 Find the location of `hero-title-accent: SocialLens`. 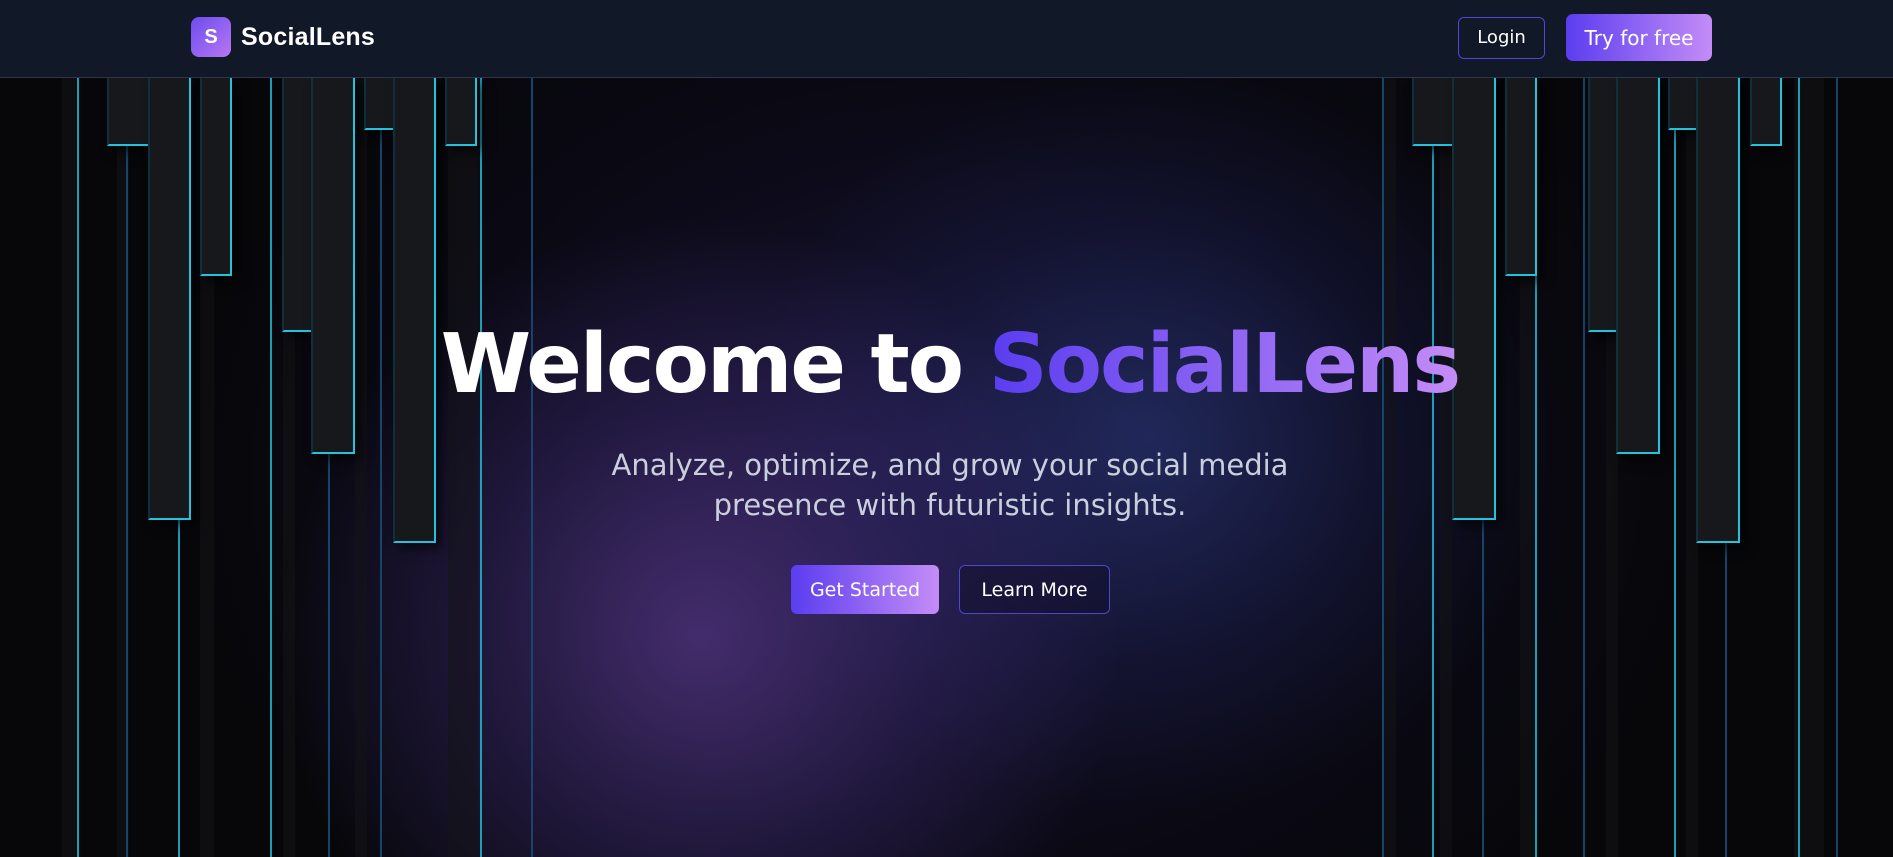

hero-title-accent: SocialLens is located at coordinates (1225, 364).